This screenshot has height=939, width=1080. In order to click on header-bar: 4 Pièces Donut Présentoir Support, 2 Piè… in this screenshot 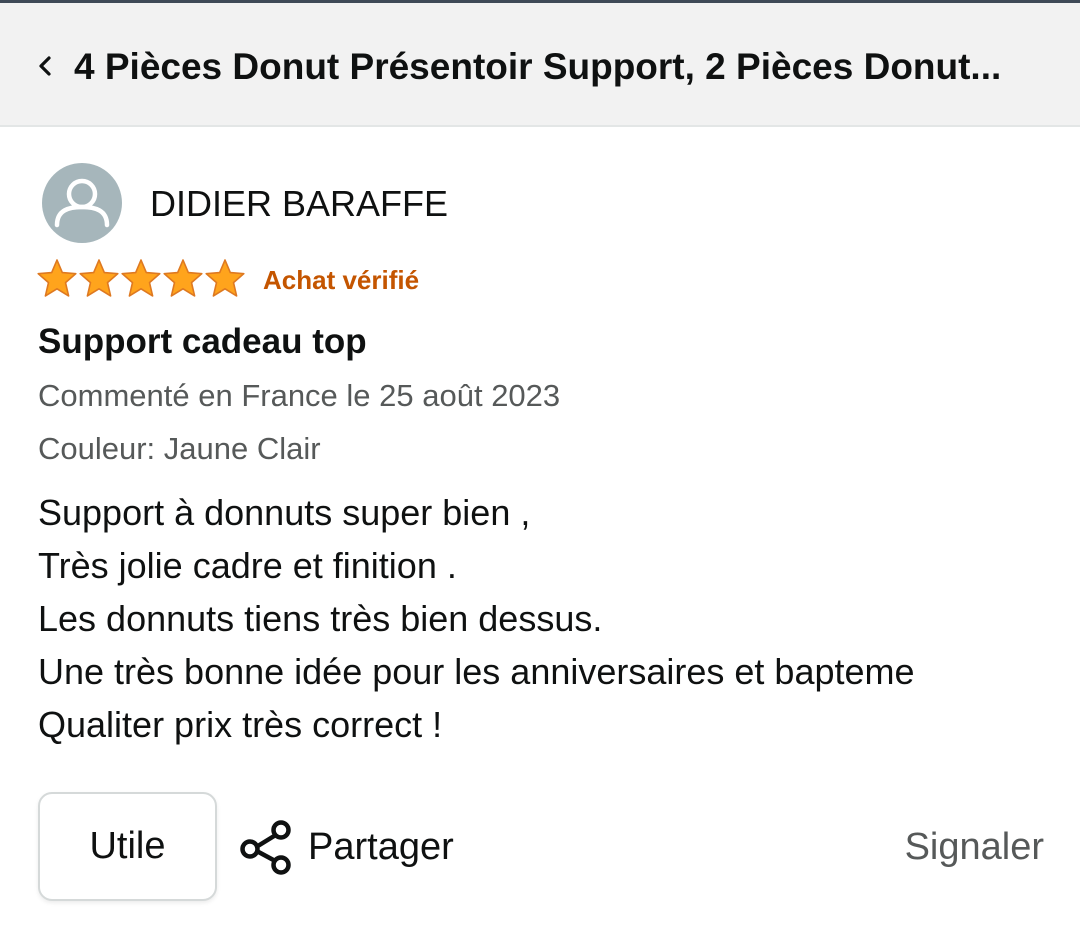, I will do `click(540, 65)`.